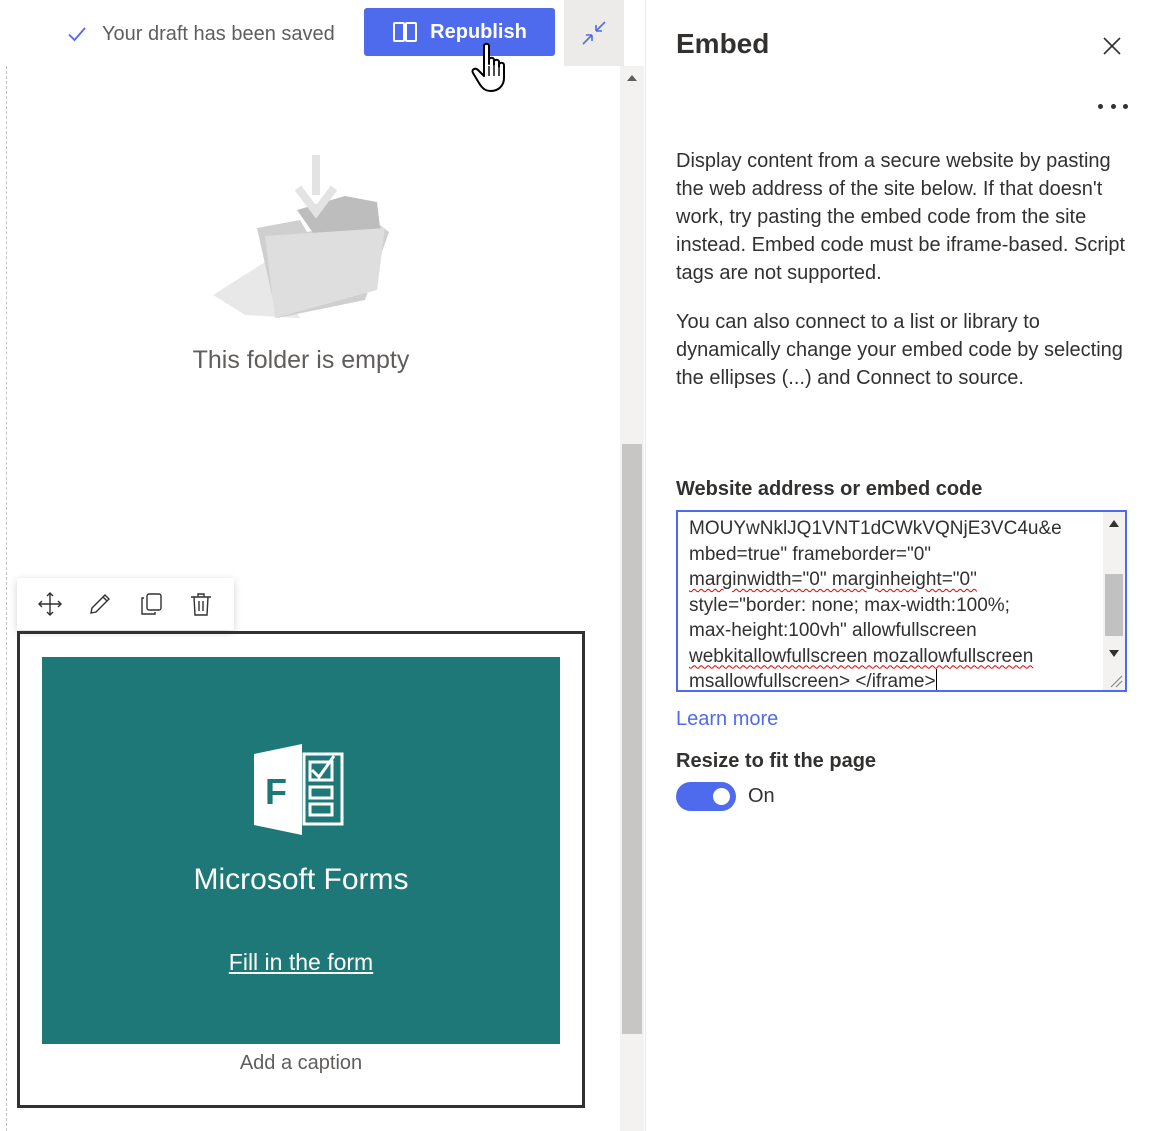 The image size is (1153, 1131). Describe the element at coordinates (721, 796) in the screenshot. I see `toggle-knob` at that location.